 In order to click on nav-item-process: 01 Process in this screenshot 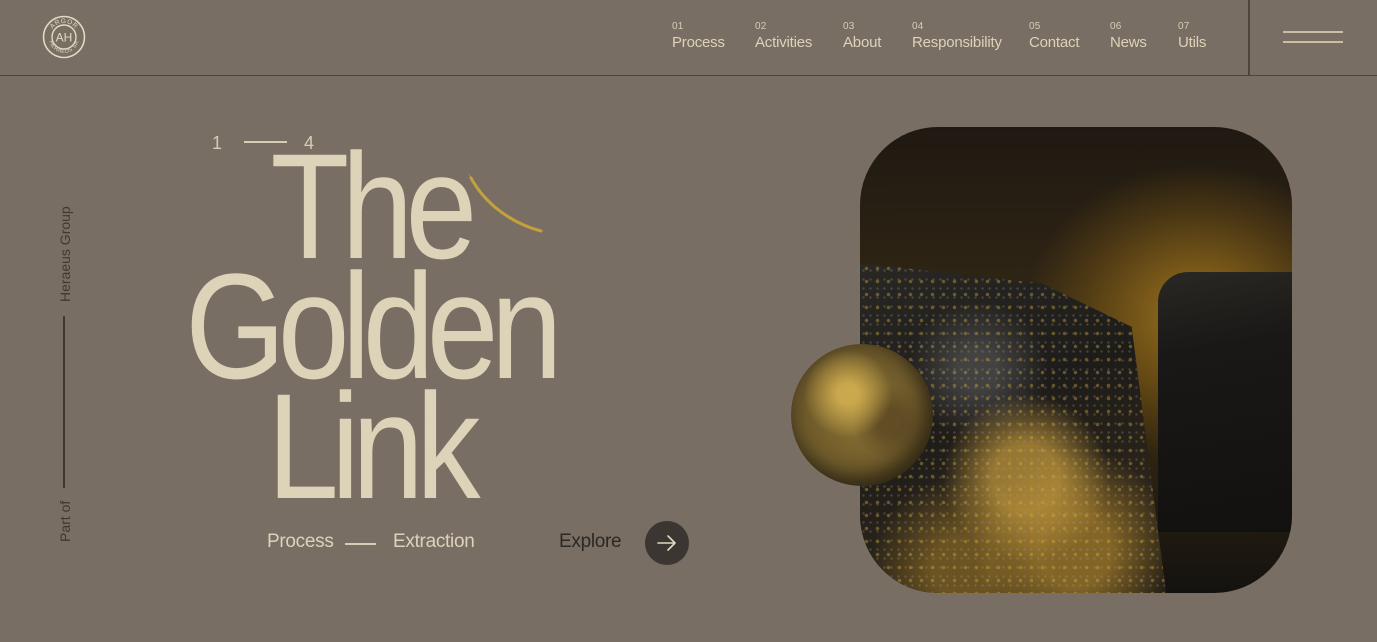, I will do `click(698, 37)`.